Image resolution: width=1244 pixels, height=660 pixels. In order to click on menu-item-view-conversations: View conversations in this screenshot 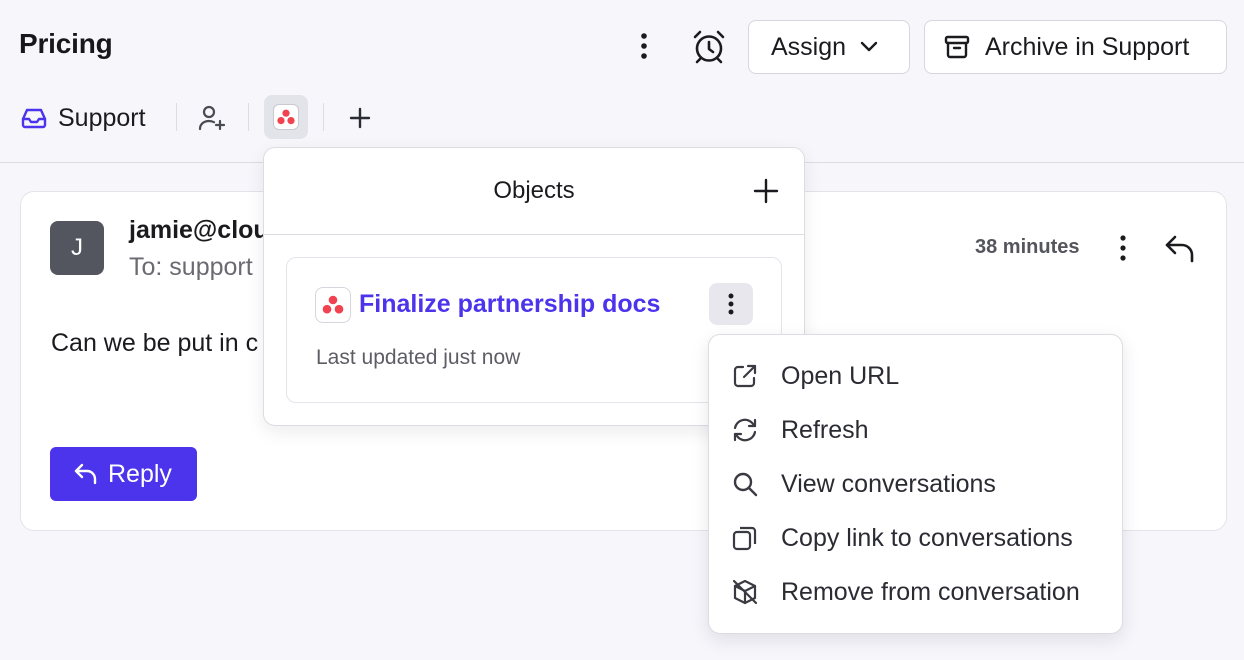, I will do `click(920, 484)`.